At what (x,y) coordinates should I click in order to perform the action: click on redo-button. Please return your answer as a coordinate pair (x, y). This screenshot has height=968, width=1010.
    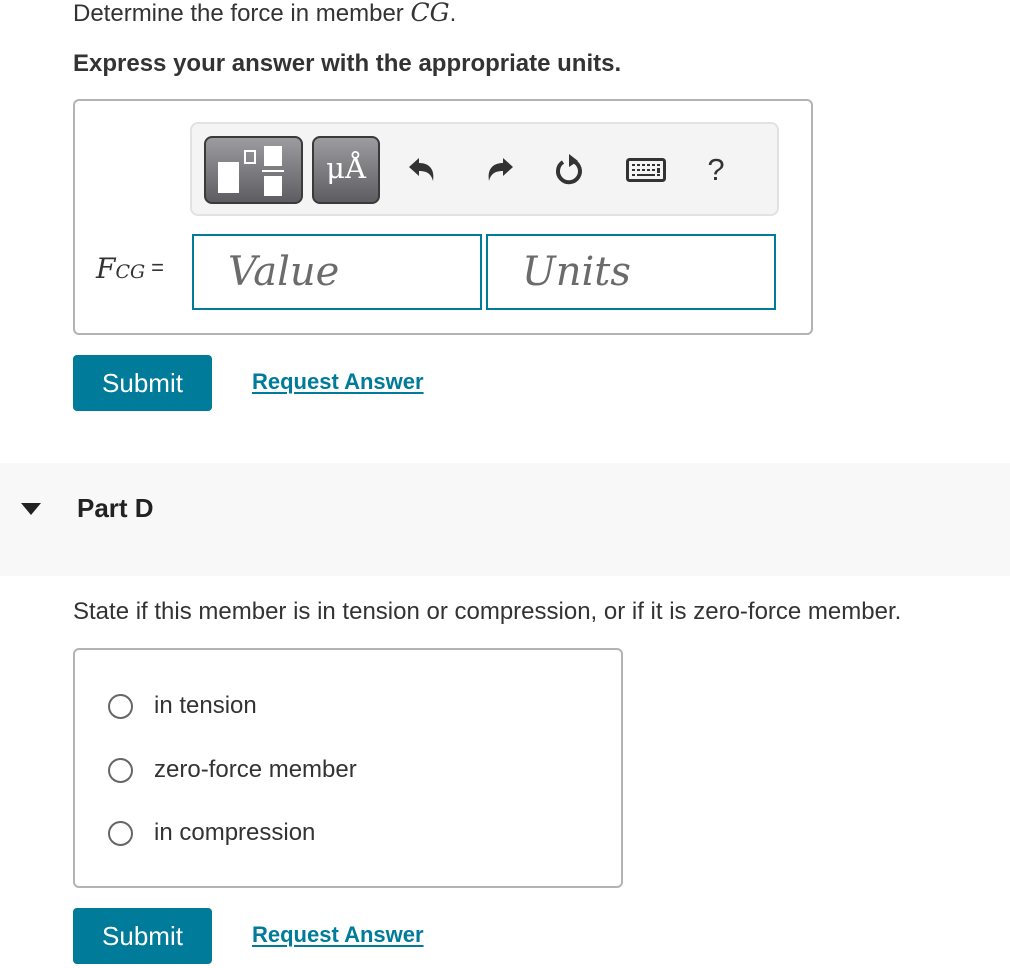
    Looking at the image, I should click on (500, 170).